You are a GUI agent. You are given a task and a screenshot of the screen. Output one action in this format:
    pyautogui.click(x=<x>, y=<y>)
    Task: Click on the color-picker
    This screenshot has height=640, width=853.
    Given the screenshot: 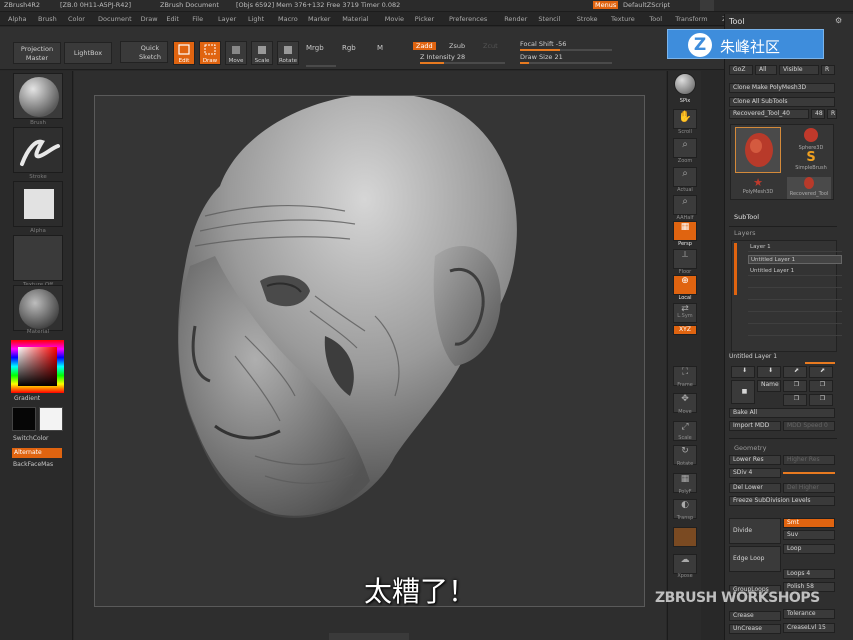 What is the action you would take?
    pyautogui.click(x=37, y=366)
    